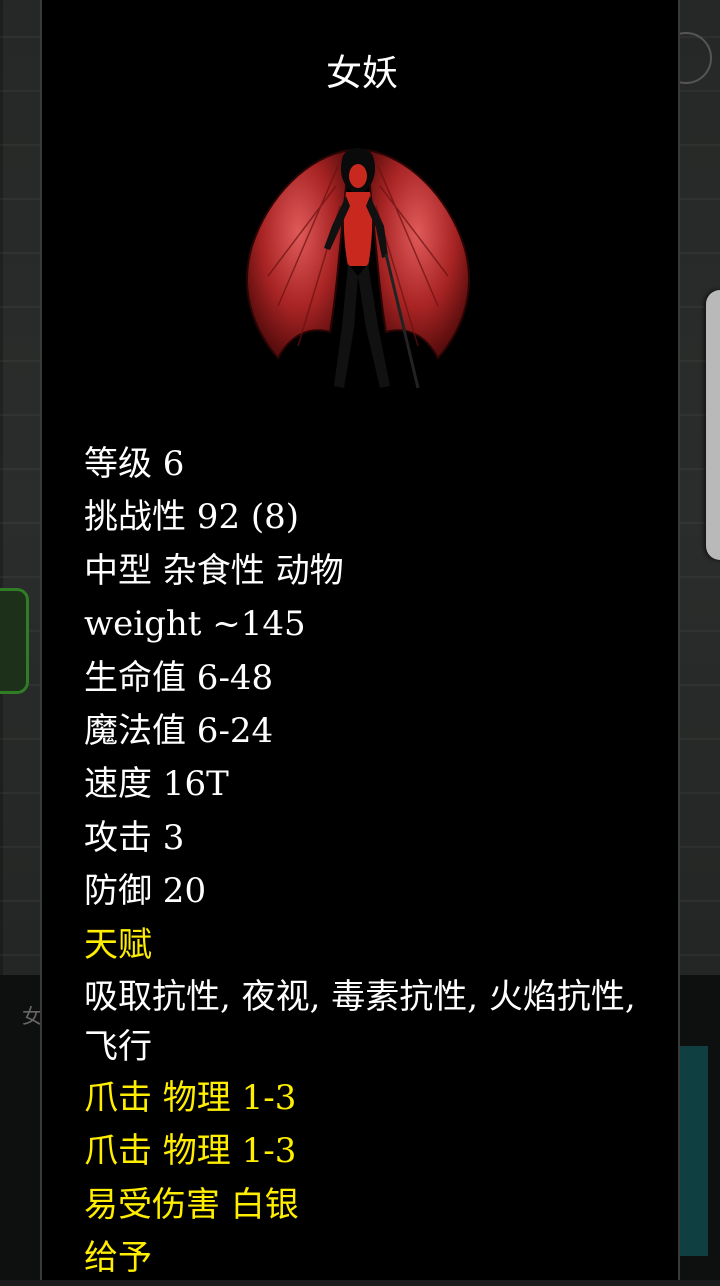  I want to click on talents-header: 天赋, so click(118, 944).